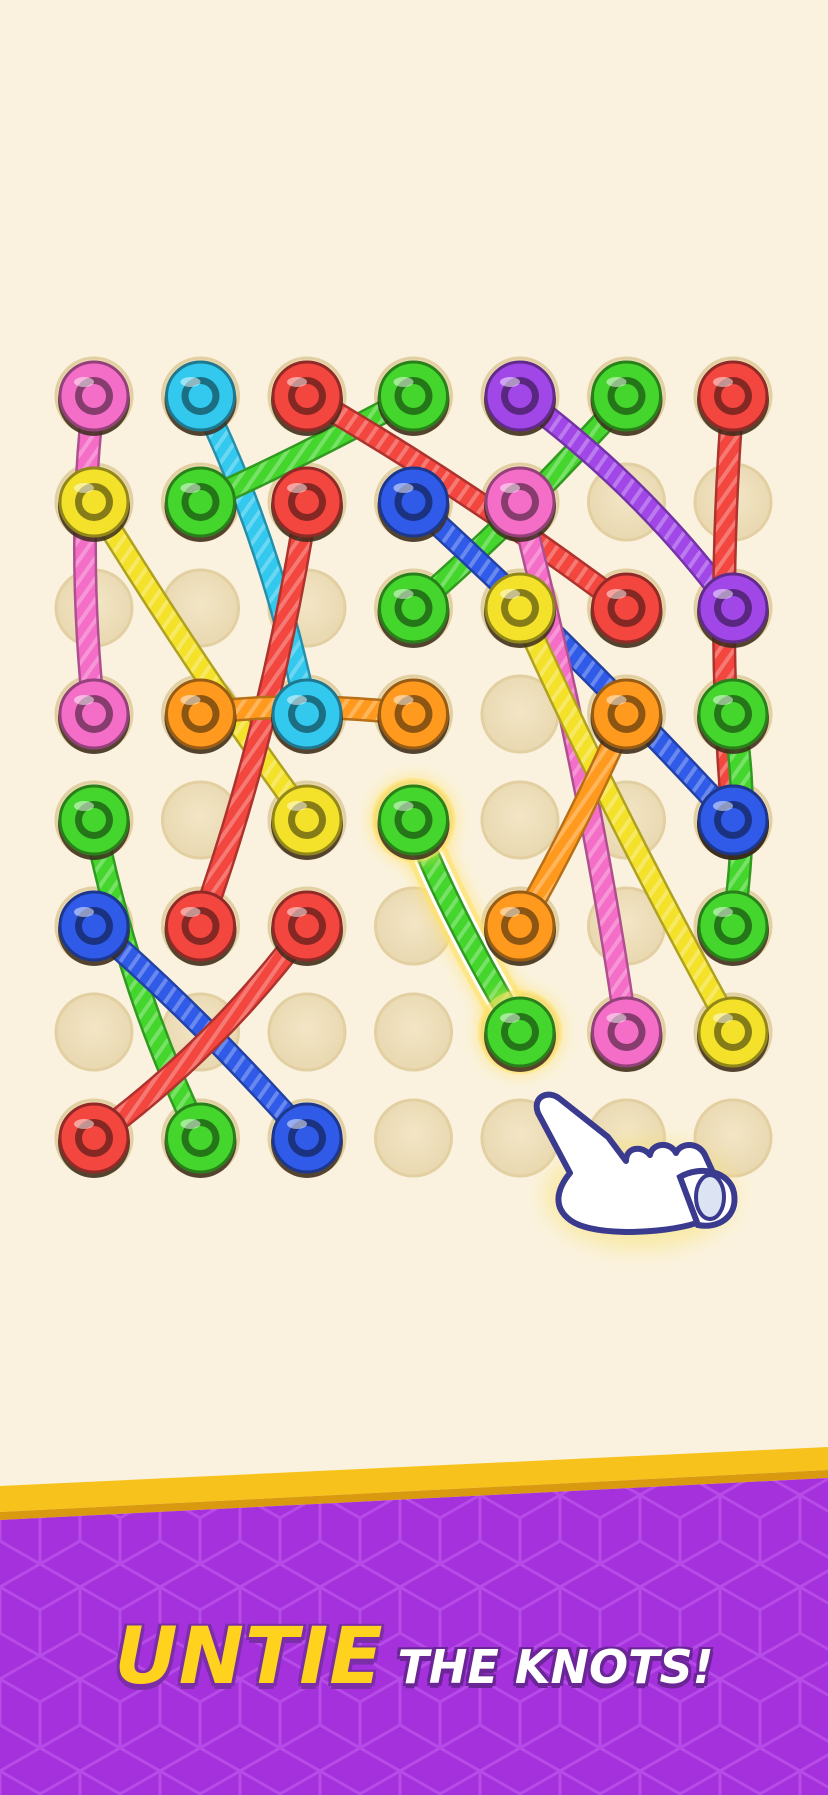 Image resolution: width=828 pixels, height=1795 pixels. I want to click on caption-untie: UNTIE, so click(249, 1657).